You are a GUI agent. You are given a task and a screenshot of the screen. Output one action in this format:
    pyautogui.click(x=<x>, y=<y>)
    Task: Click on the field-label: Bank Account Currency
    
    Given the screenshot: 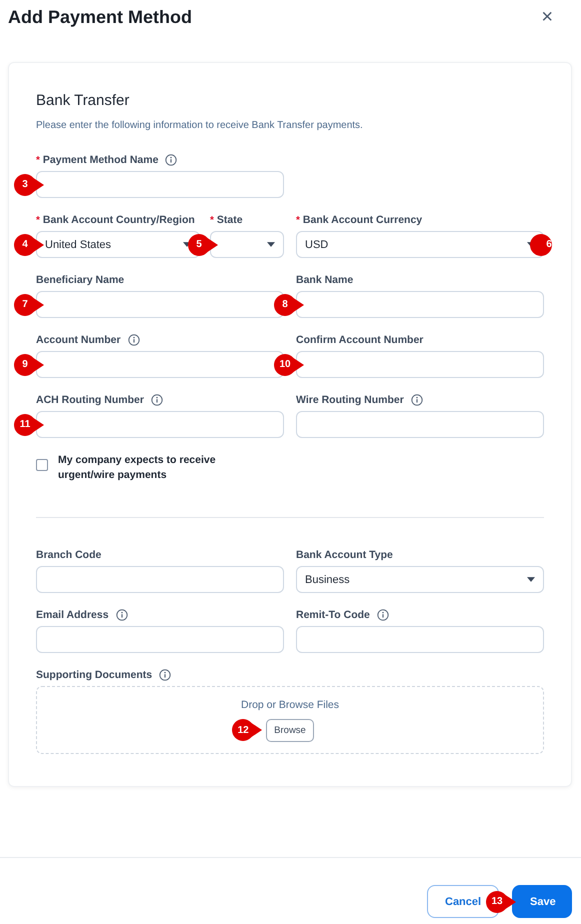 What is the action you would take?
    pyautogui.click(x=362, y=220)
    